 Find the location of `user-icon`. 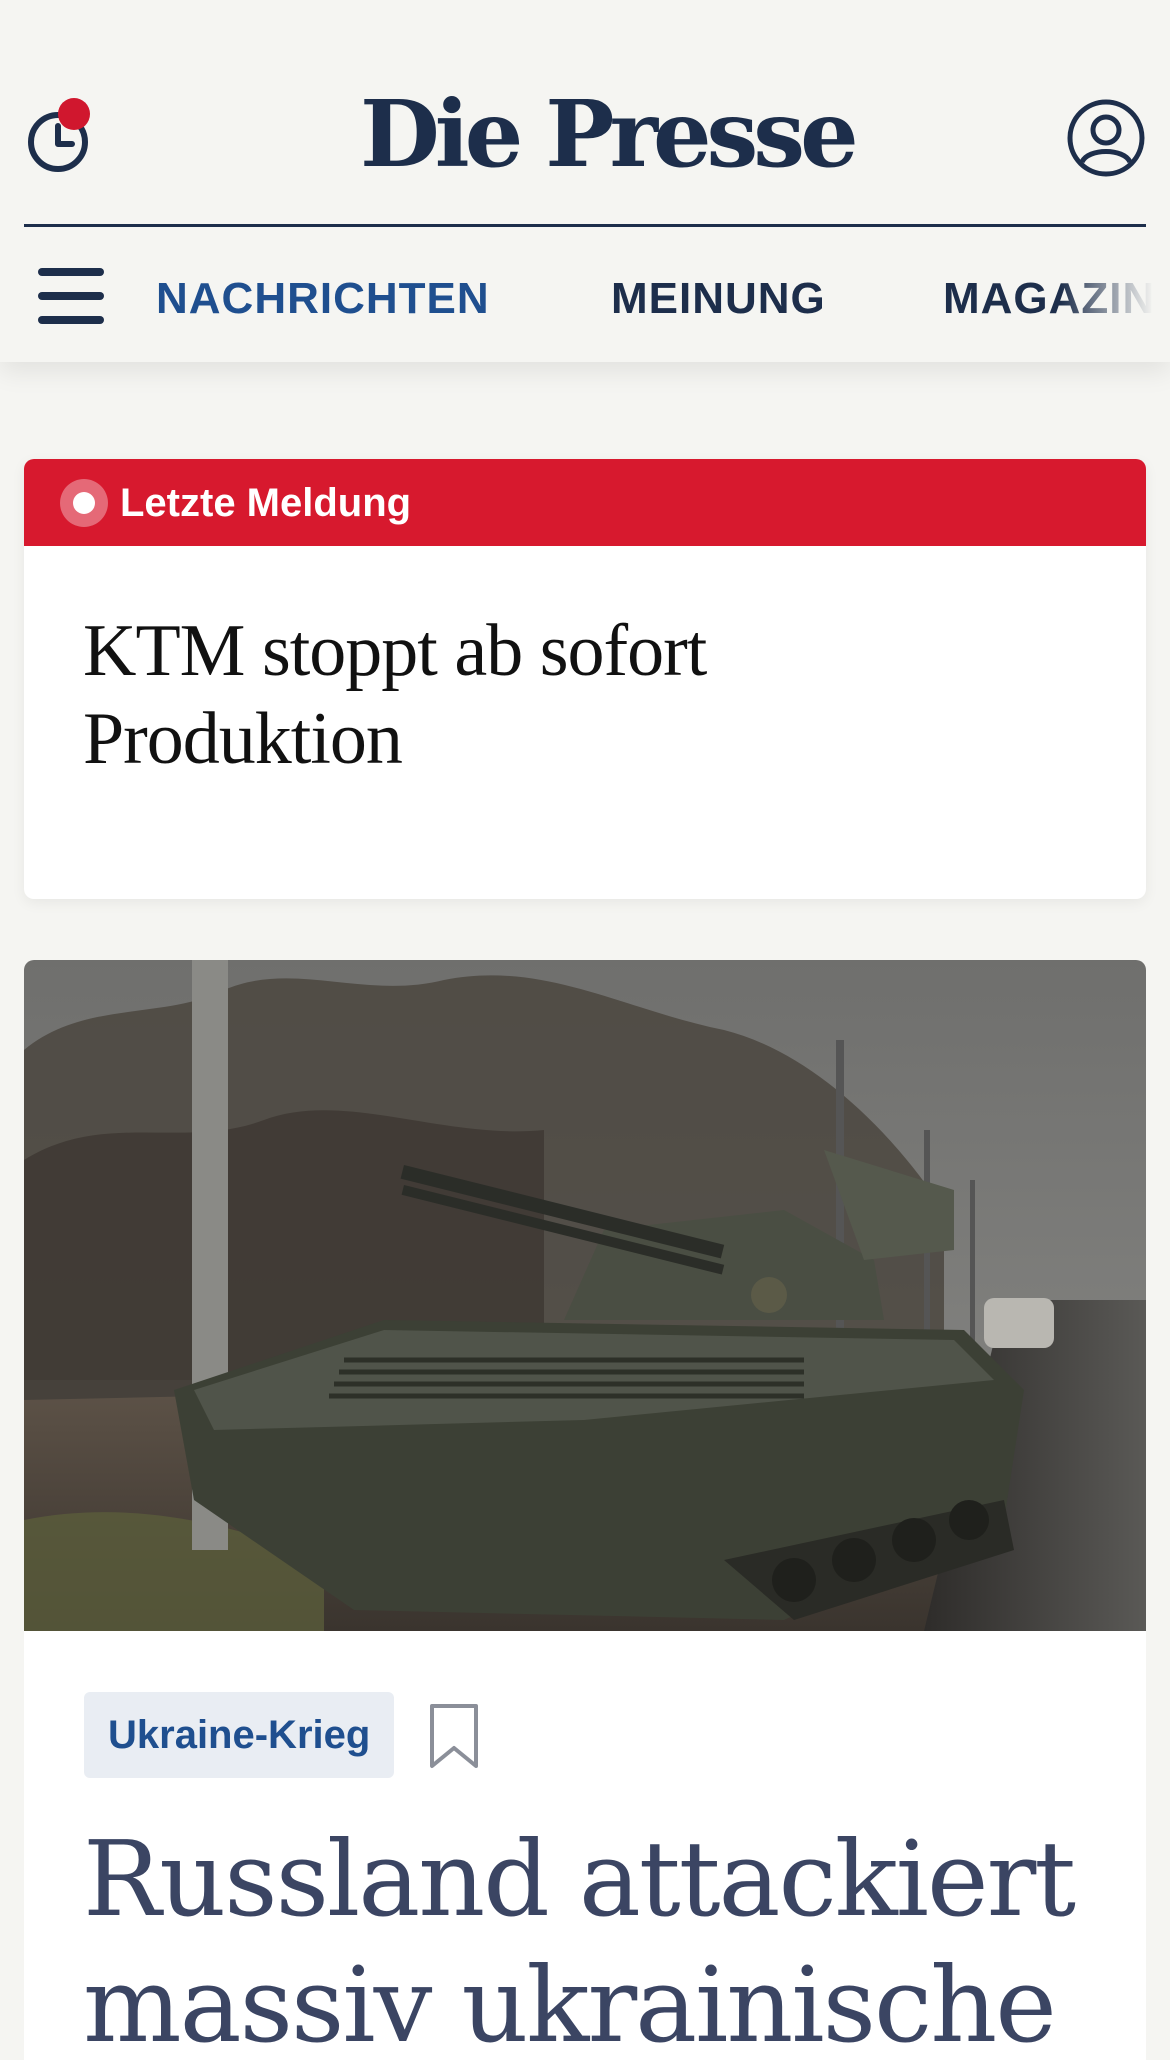

user-icon is located at coordinates (1106, 138).